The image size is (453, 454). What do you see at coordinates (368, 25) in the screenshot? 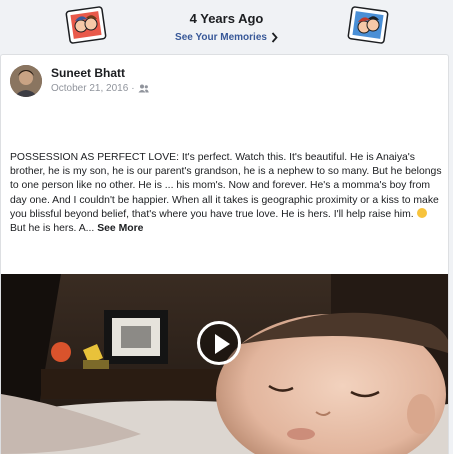
I see `memories-illustration-icon` at bounding box center [368, 25].